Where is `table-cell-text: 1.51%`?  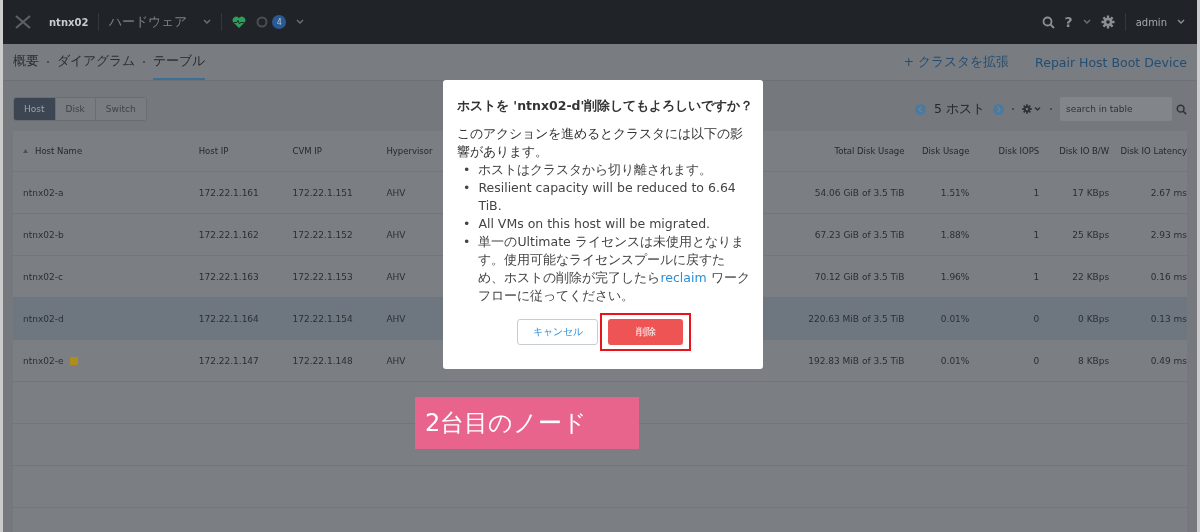 table-cell-text: 1.51% is located at coordinates (954, 192).